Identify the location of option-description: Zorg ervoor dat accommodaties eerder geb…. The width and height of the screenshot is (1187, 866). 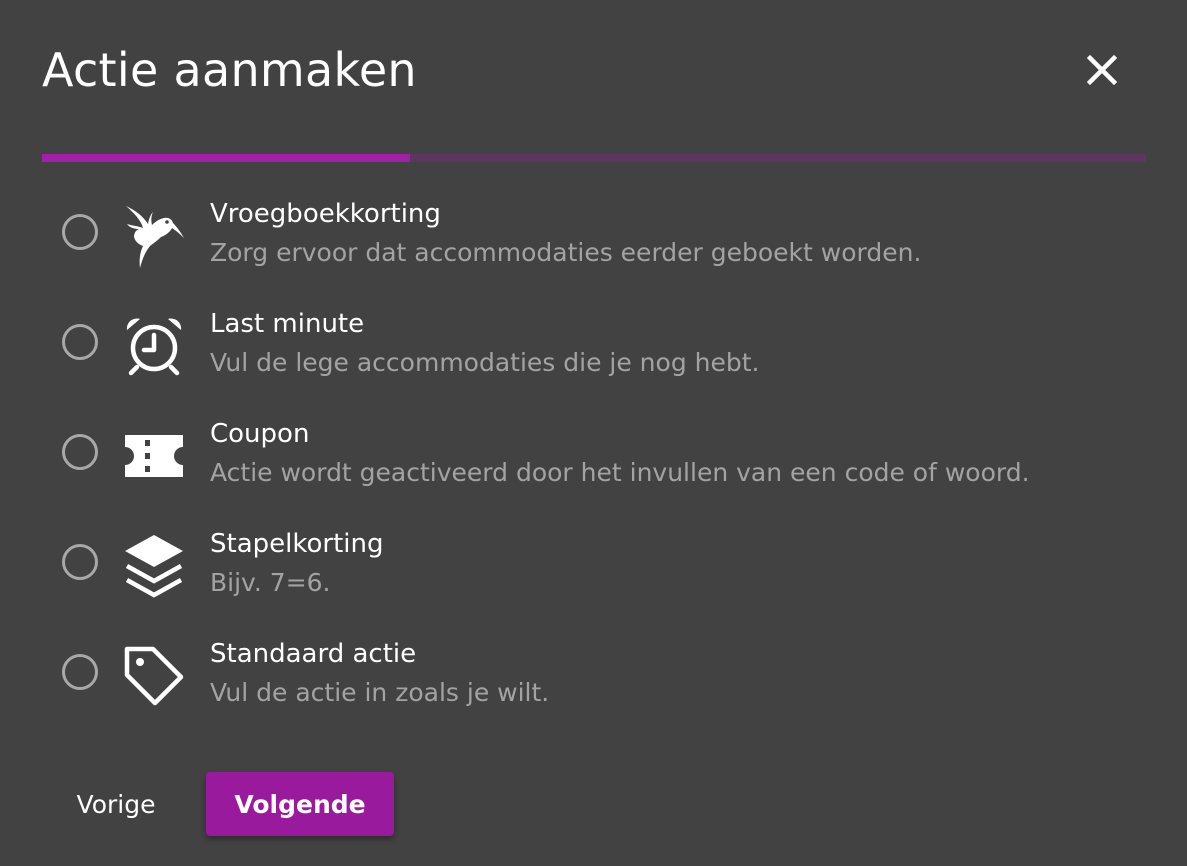
(566, 252).